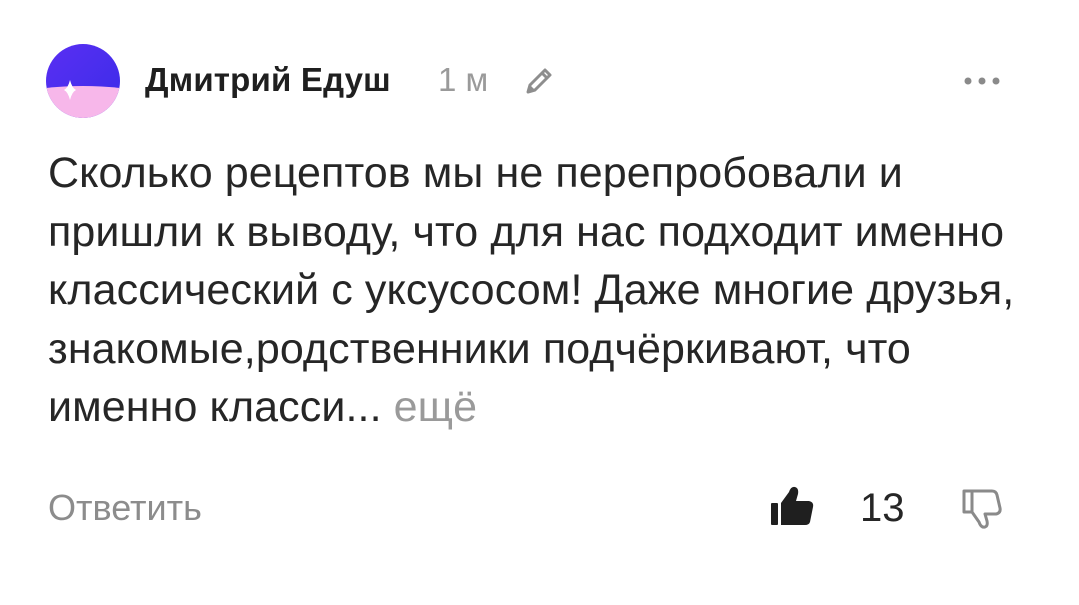  Describe the element at coordinates (268, 80) in the screenshot. I see `author-name: Дмитрий Едуш` at that location.